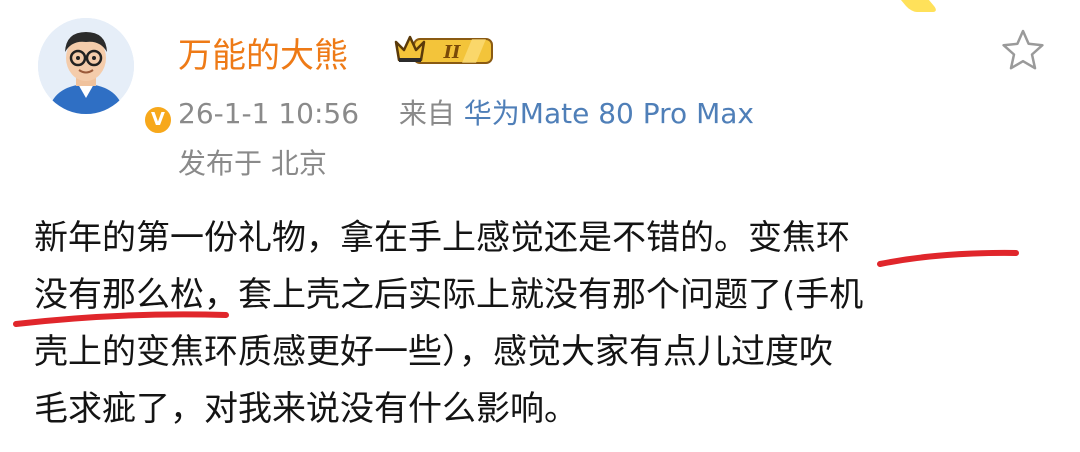  I want to click on verified-v-badge-icon: V, so click(158, 120).